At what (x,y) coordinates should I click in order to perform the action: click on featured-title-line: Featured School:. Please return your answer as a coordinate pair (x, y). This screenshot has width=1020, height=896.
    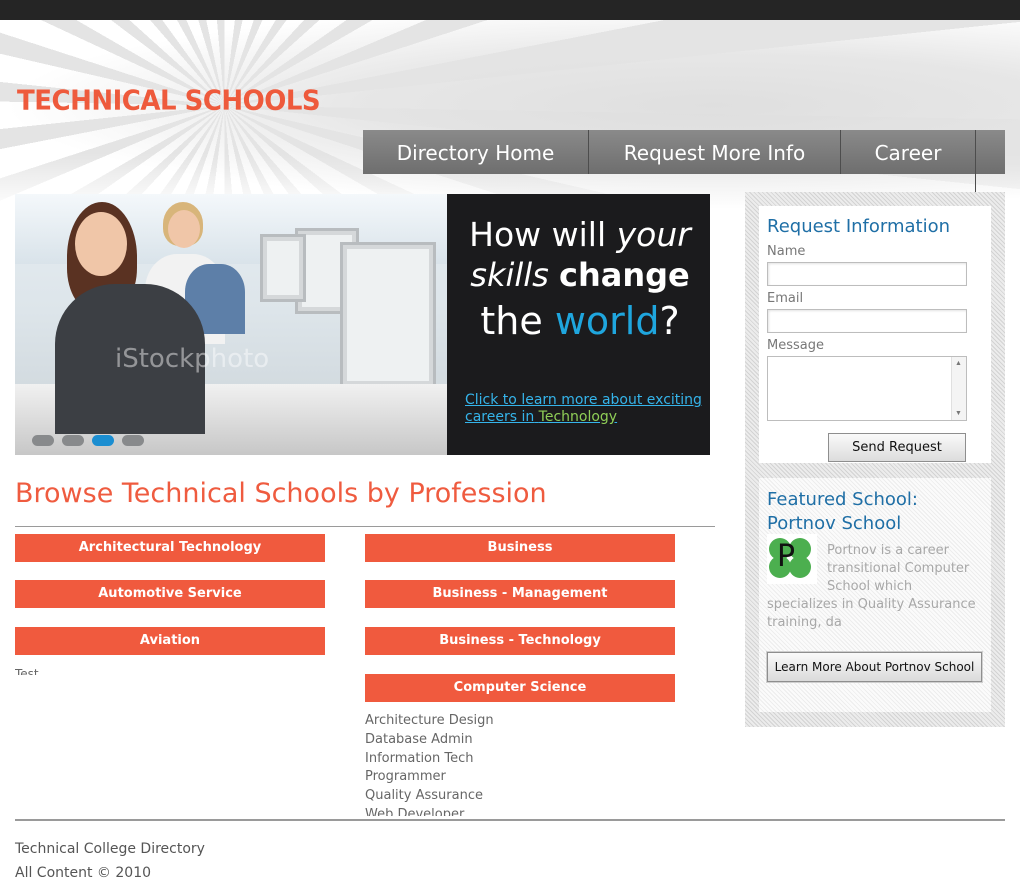
    Looking at the image, I should click on (842, 499).